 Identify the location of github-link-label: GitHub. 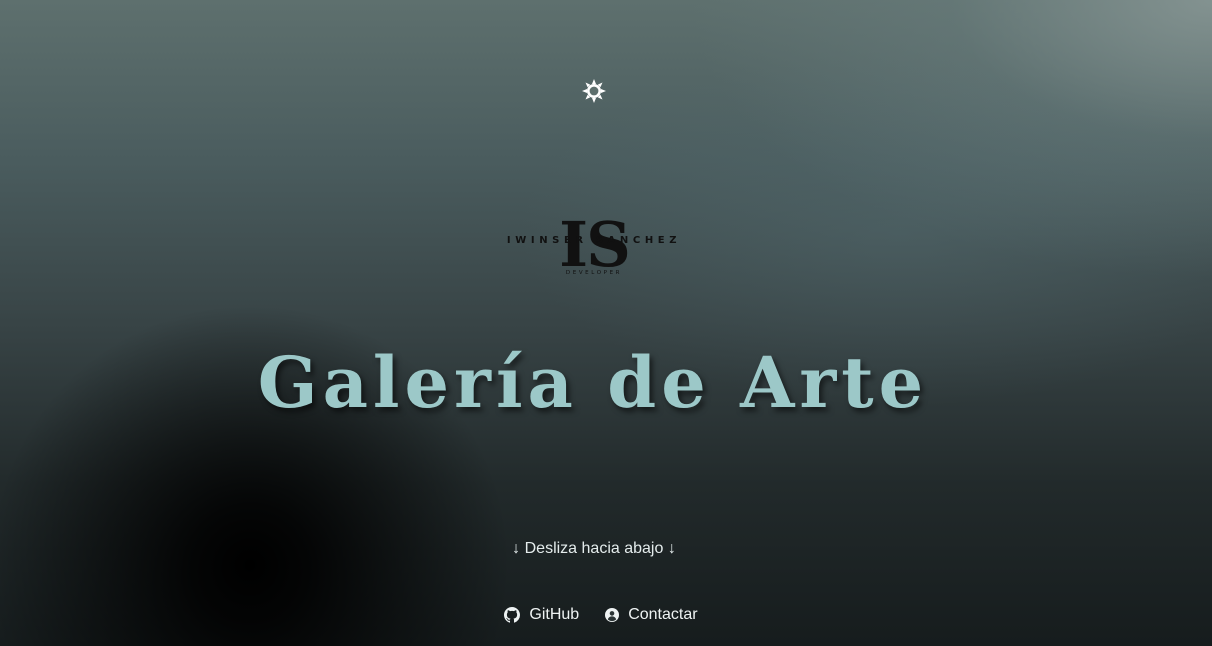
(554, 614).